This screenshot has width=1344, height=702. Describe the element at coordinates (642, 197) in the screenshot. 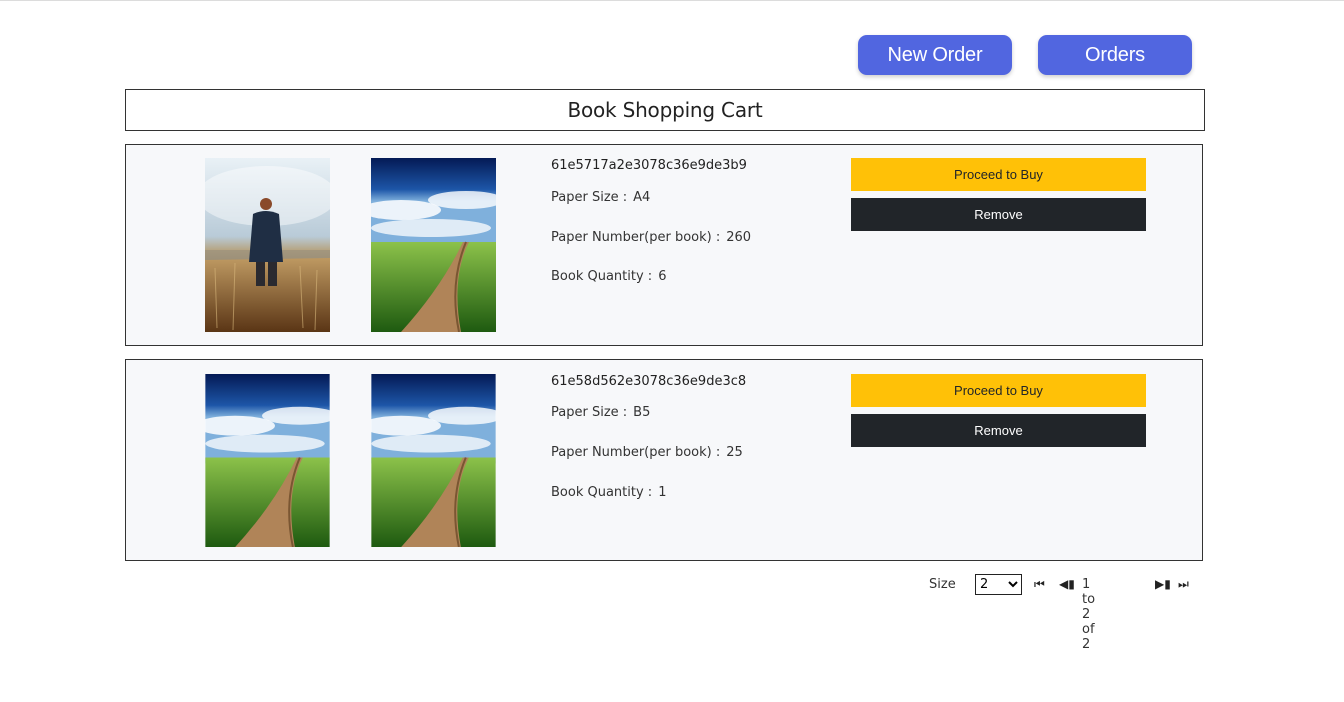

I see `paper-size-value: A4` at that location.